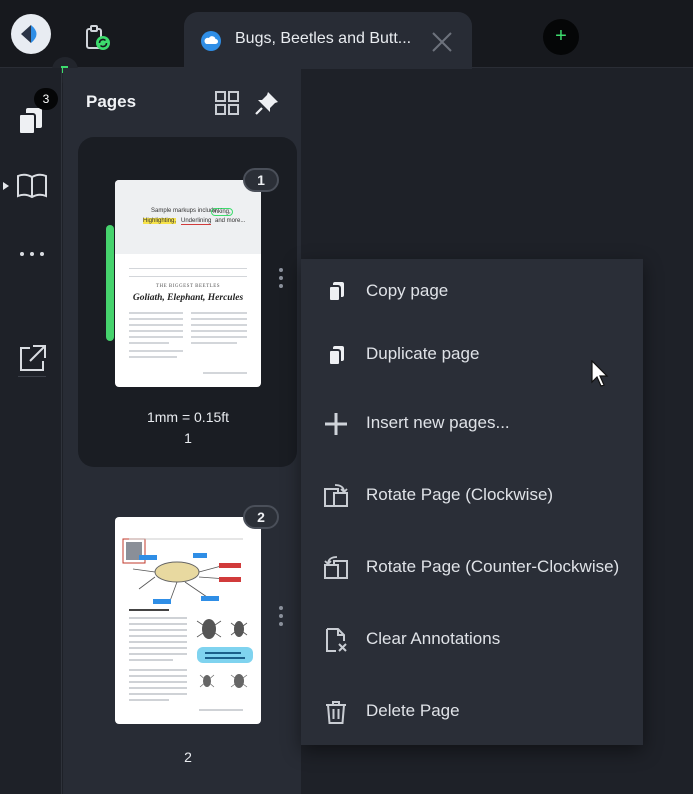  Describe the element at coordinates (336, 712) in the screenshot. I see `trash-icon` at that location.